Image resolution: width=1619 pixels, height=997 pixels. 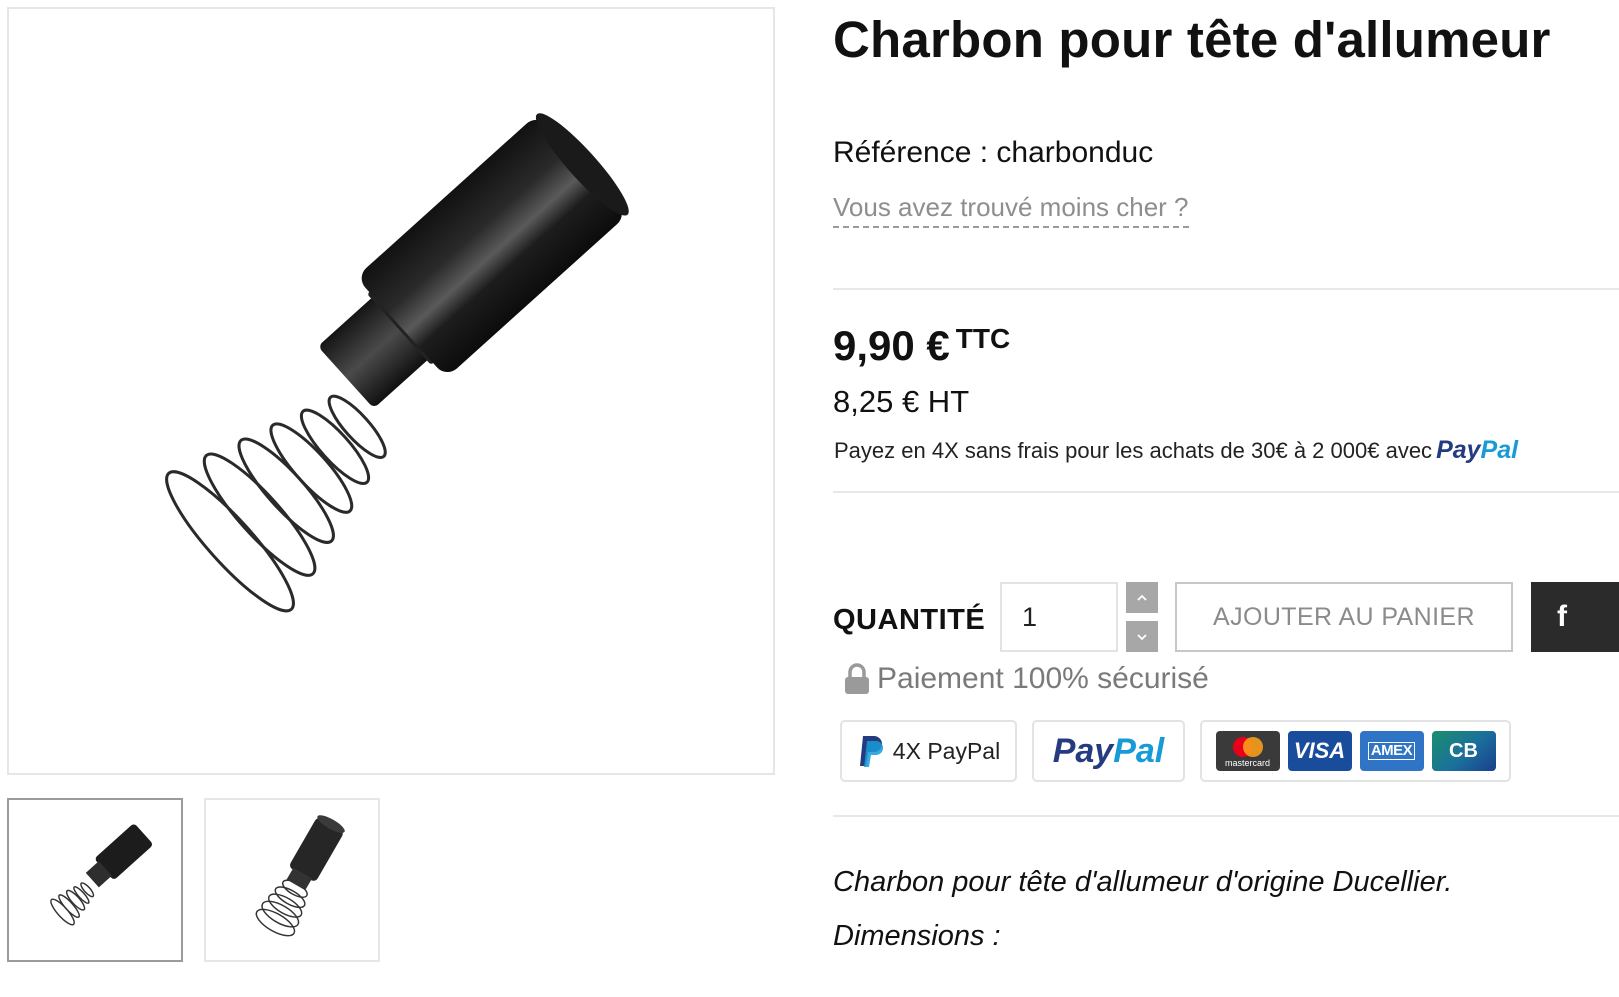 I want to click on visa-icon: VISA, so click(x=1319, y=751).